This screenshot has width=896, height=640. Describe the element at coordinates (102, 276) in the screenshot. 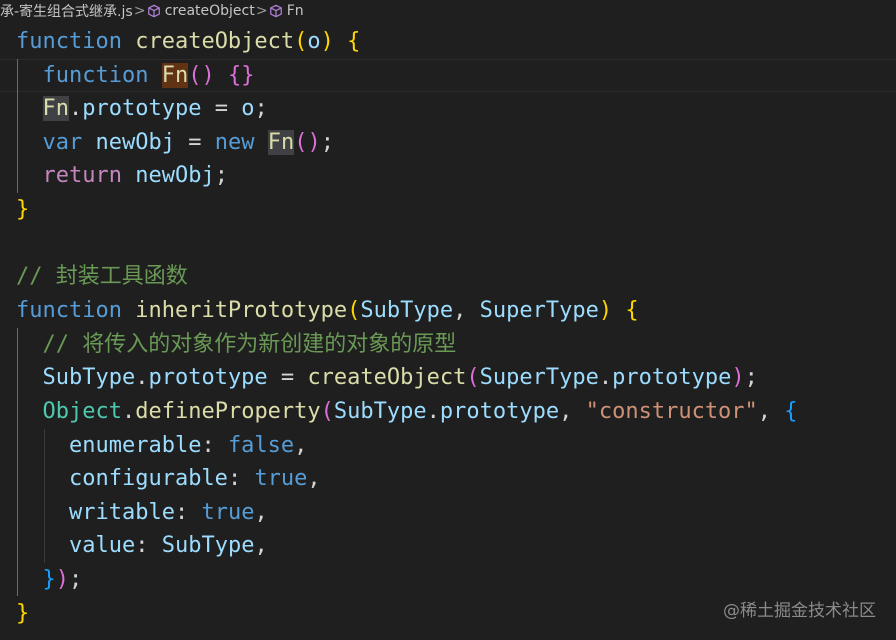

I see `code-line-8: // 封装工具函数` at that location.